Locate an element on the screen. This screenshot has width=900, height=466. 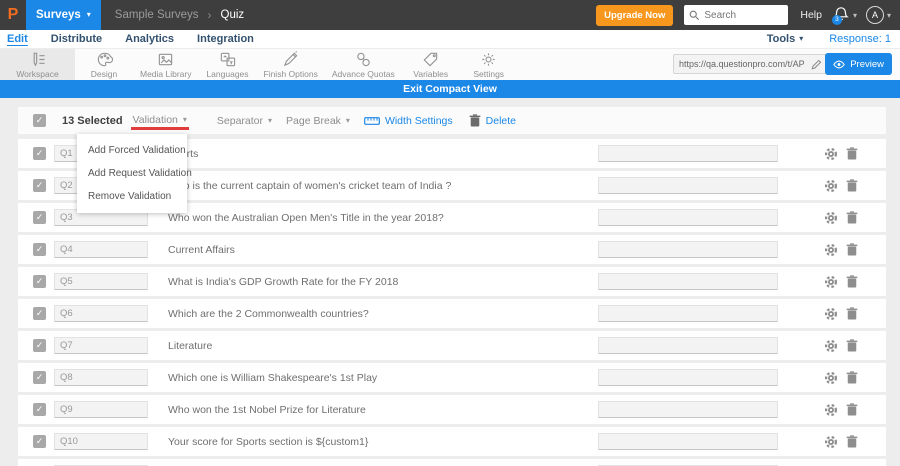
menu-item-add-forced-validation: Add Forced Validation is located at coordinates (132, 150).